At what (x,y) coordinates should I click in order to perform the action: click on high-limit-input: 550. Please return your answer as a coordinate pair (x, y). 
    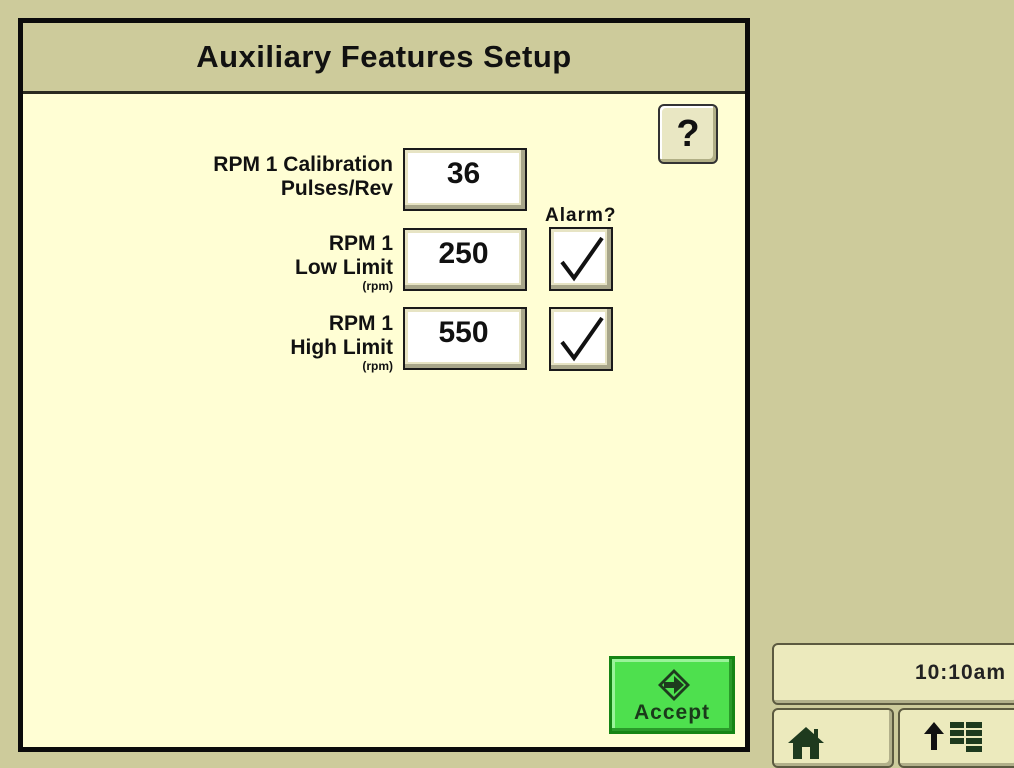
    Looking at the image, I should click on (465, 338).